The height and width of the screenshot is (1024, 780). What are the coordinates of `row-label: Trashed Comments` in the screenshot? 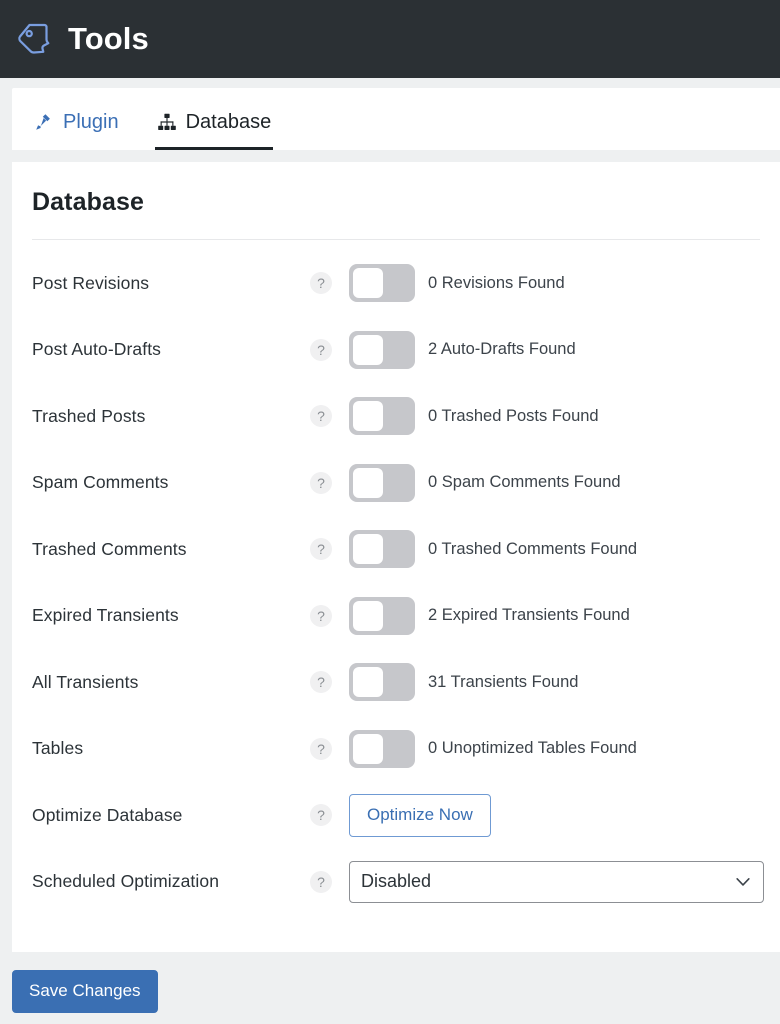 It's located at (109, 548).